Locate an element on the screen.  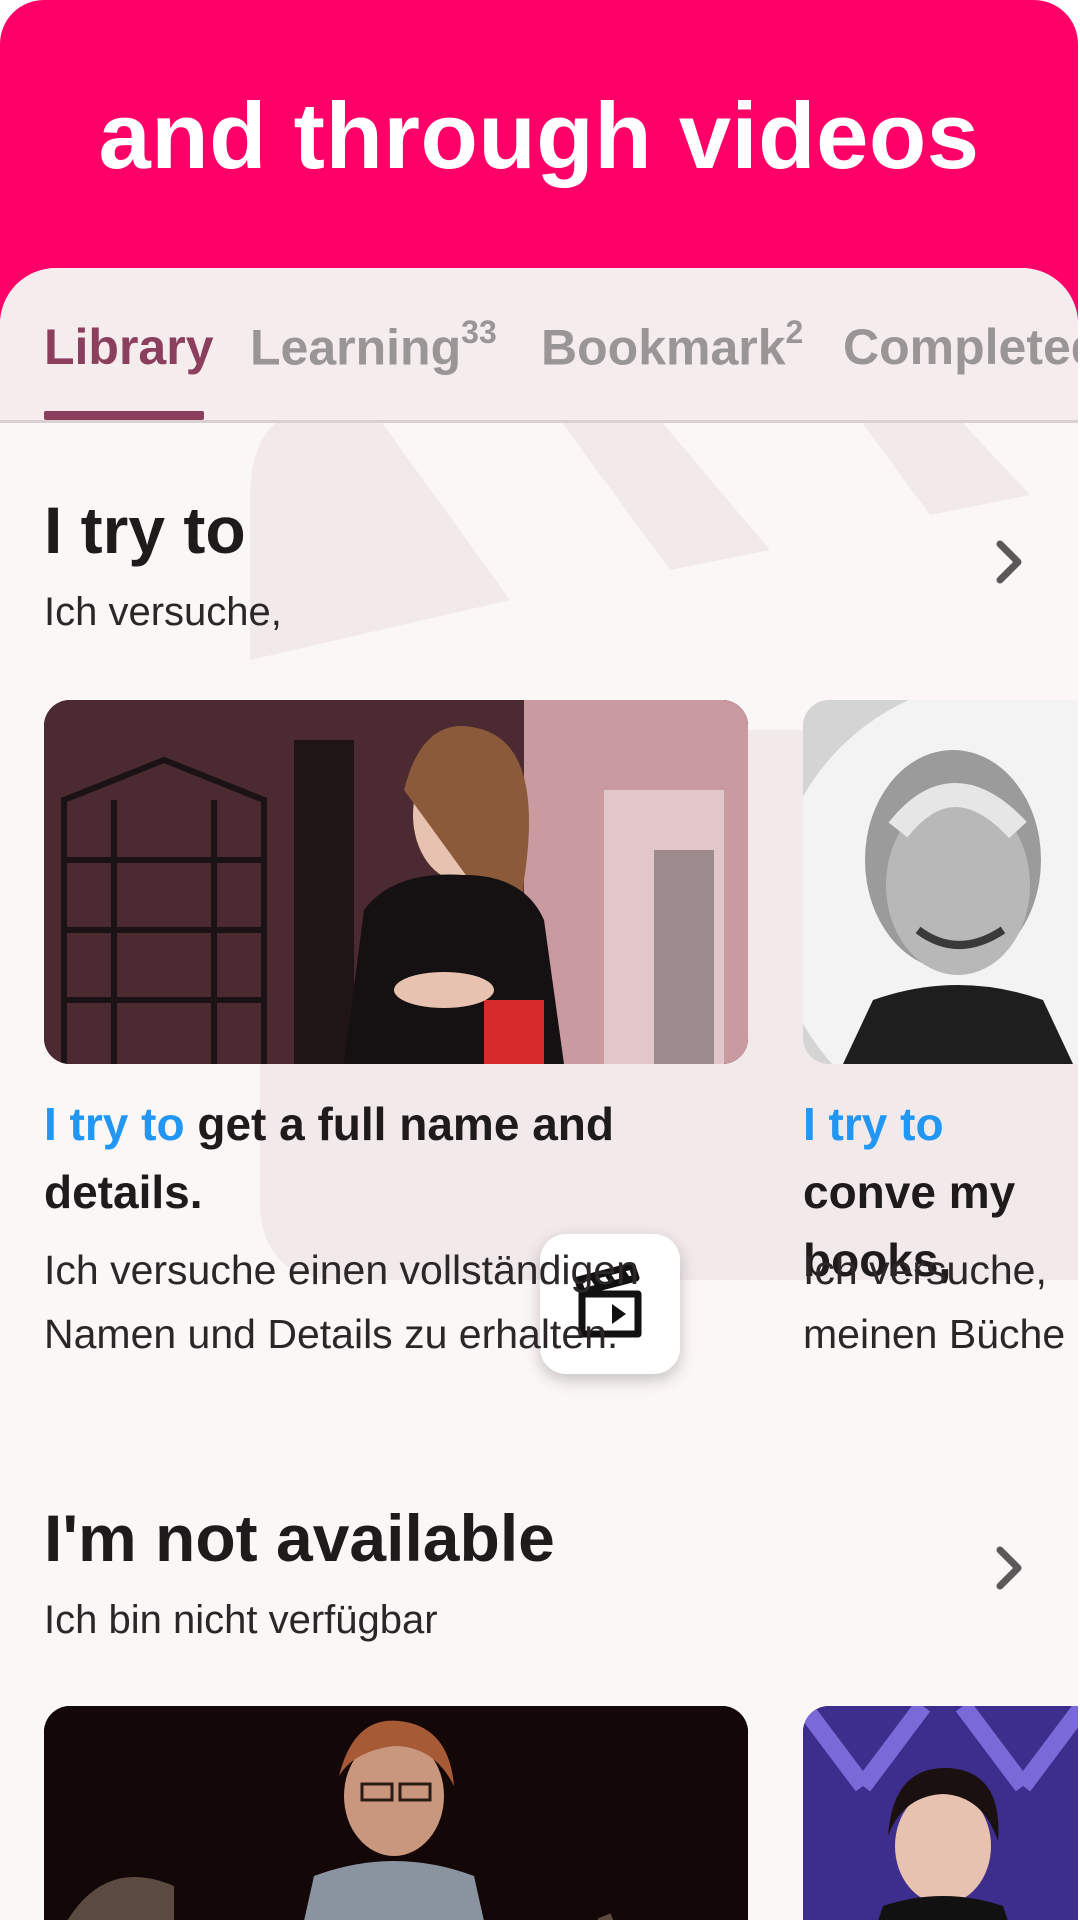
tab-completed: Completed is located at coordinates (960, 347).